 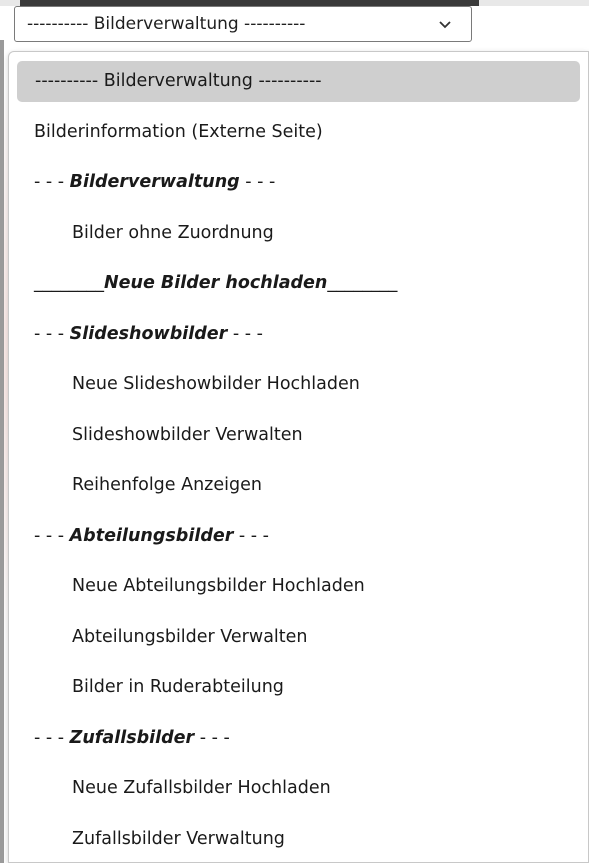 I want to click on optgroup-neue-bilder-hochladen: ________Neue Bilder hochladen________, so click(x=298, y=283).